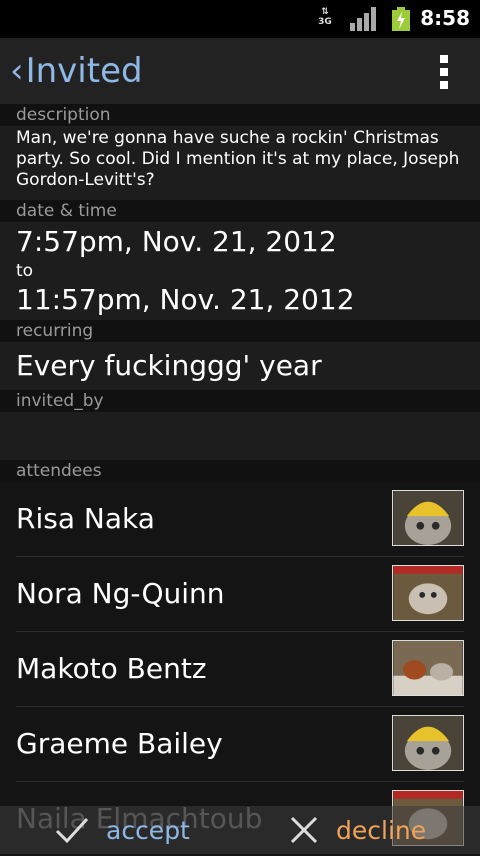 The width and height of the screenshot is (480, 856). I want to click on attendee-name: Risa Naka, so click(85, 518).